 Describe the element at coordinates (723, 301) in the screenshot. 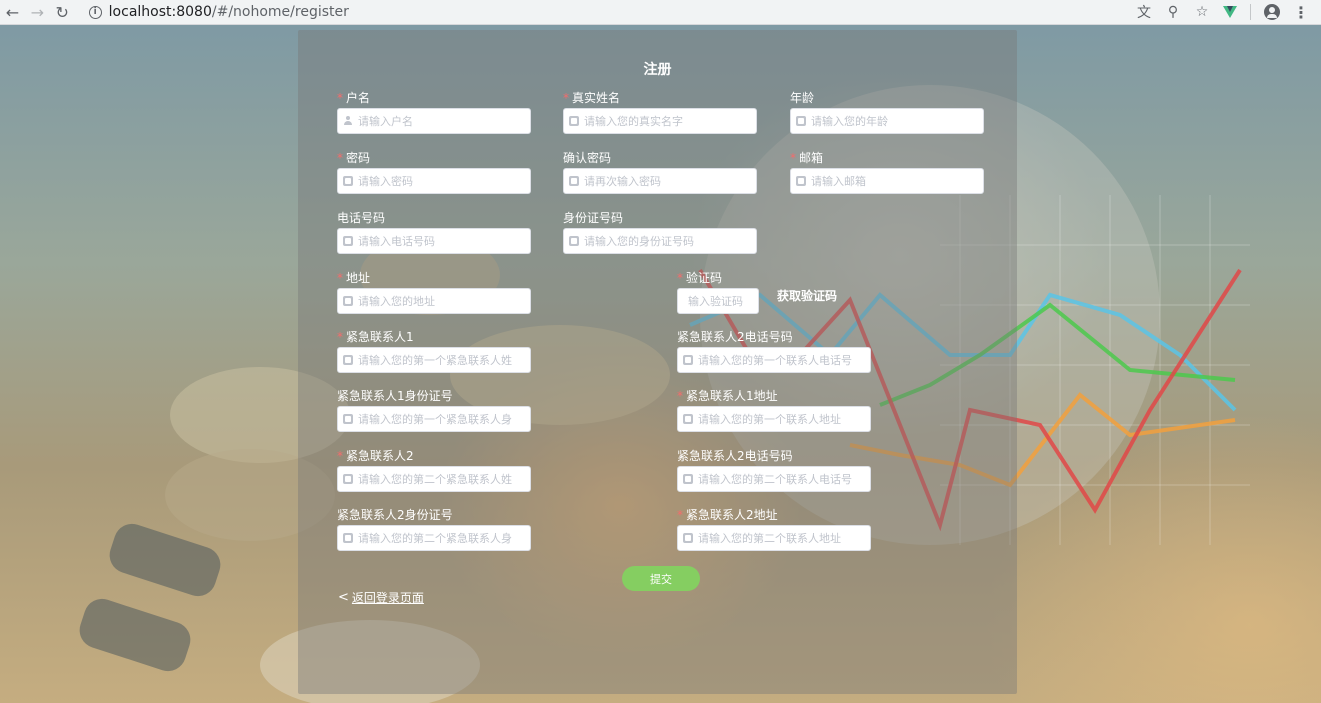

I see `captcha-input` at that location.